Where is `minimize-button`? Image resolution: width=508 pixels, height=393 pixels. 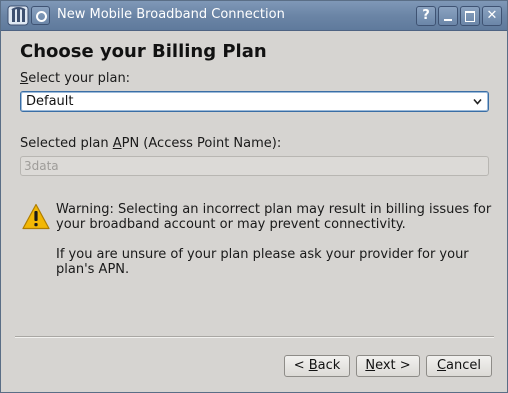
minimize-button is located at coordinates (448, 16).